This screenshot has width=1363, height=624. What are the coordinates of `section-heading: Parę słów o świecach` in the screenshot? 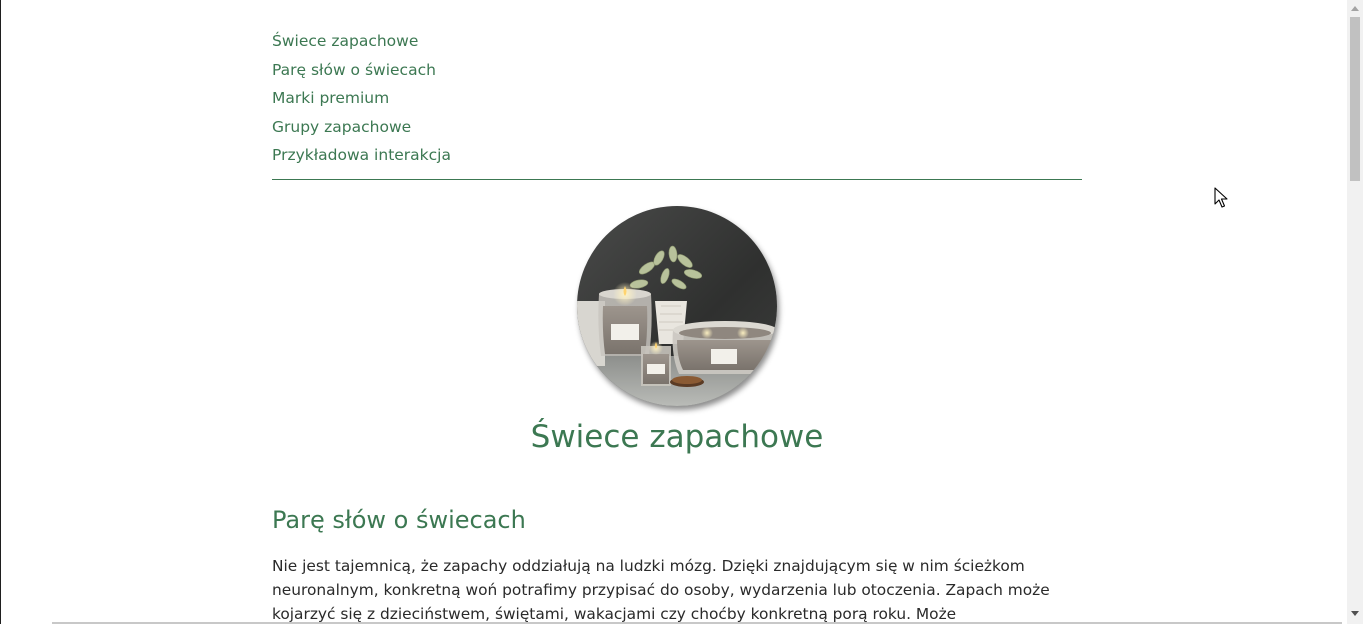 It's located at (399, 520).